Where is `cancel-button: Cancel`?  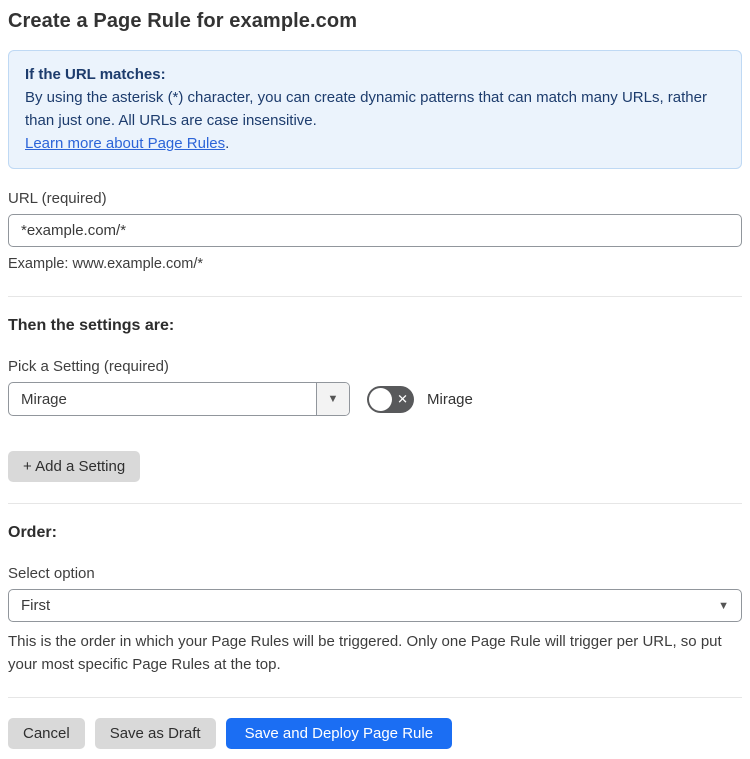 cancel-button: Cancel is located at coordinates (46, 733).